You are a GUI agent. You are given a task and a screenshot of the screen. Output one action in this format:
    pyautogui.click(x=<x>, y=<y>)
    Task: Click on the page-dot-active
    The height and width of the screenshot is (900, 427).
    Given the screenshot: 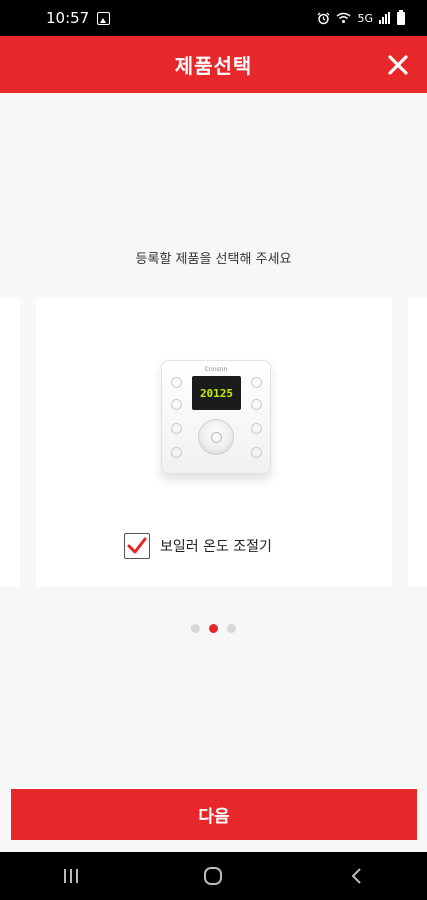 What is the action you would take?
    pyautogui.click(x=213, y=628)
    